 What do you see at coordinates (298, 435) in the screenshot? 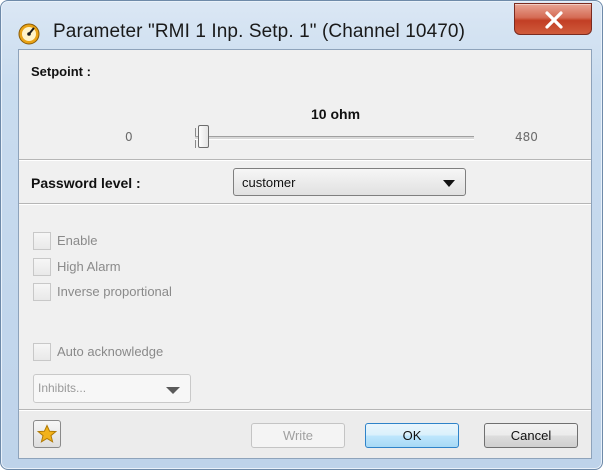
I see `write-button: Write` at bounding box center [298, 435].